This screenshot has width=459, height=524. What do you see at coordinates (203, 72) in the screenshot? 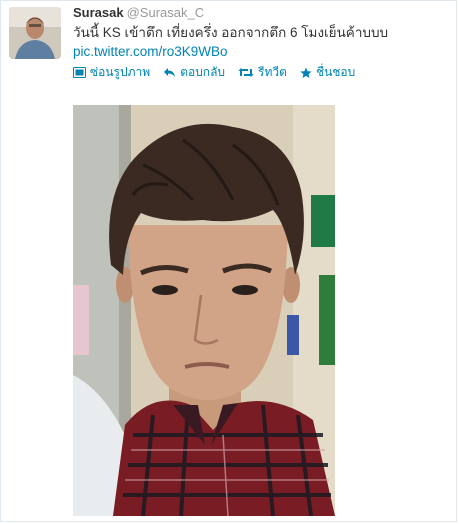
I see `reply-label: ตอบกลับ` at bounding box center [203, 72].